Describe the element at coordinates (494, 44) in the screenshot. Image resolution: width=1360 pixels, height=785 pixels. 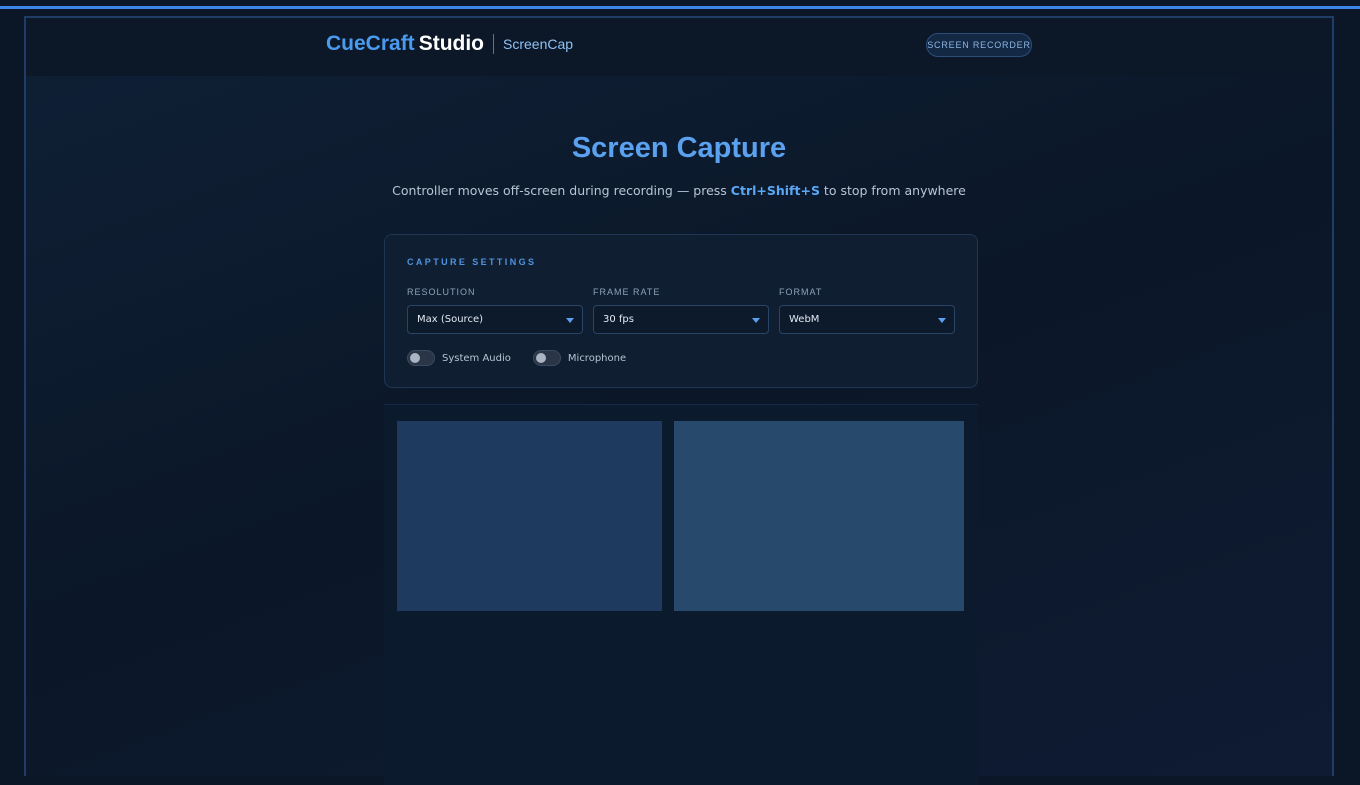
I see `brand-divider` at that location.